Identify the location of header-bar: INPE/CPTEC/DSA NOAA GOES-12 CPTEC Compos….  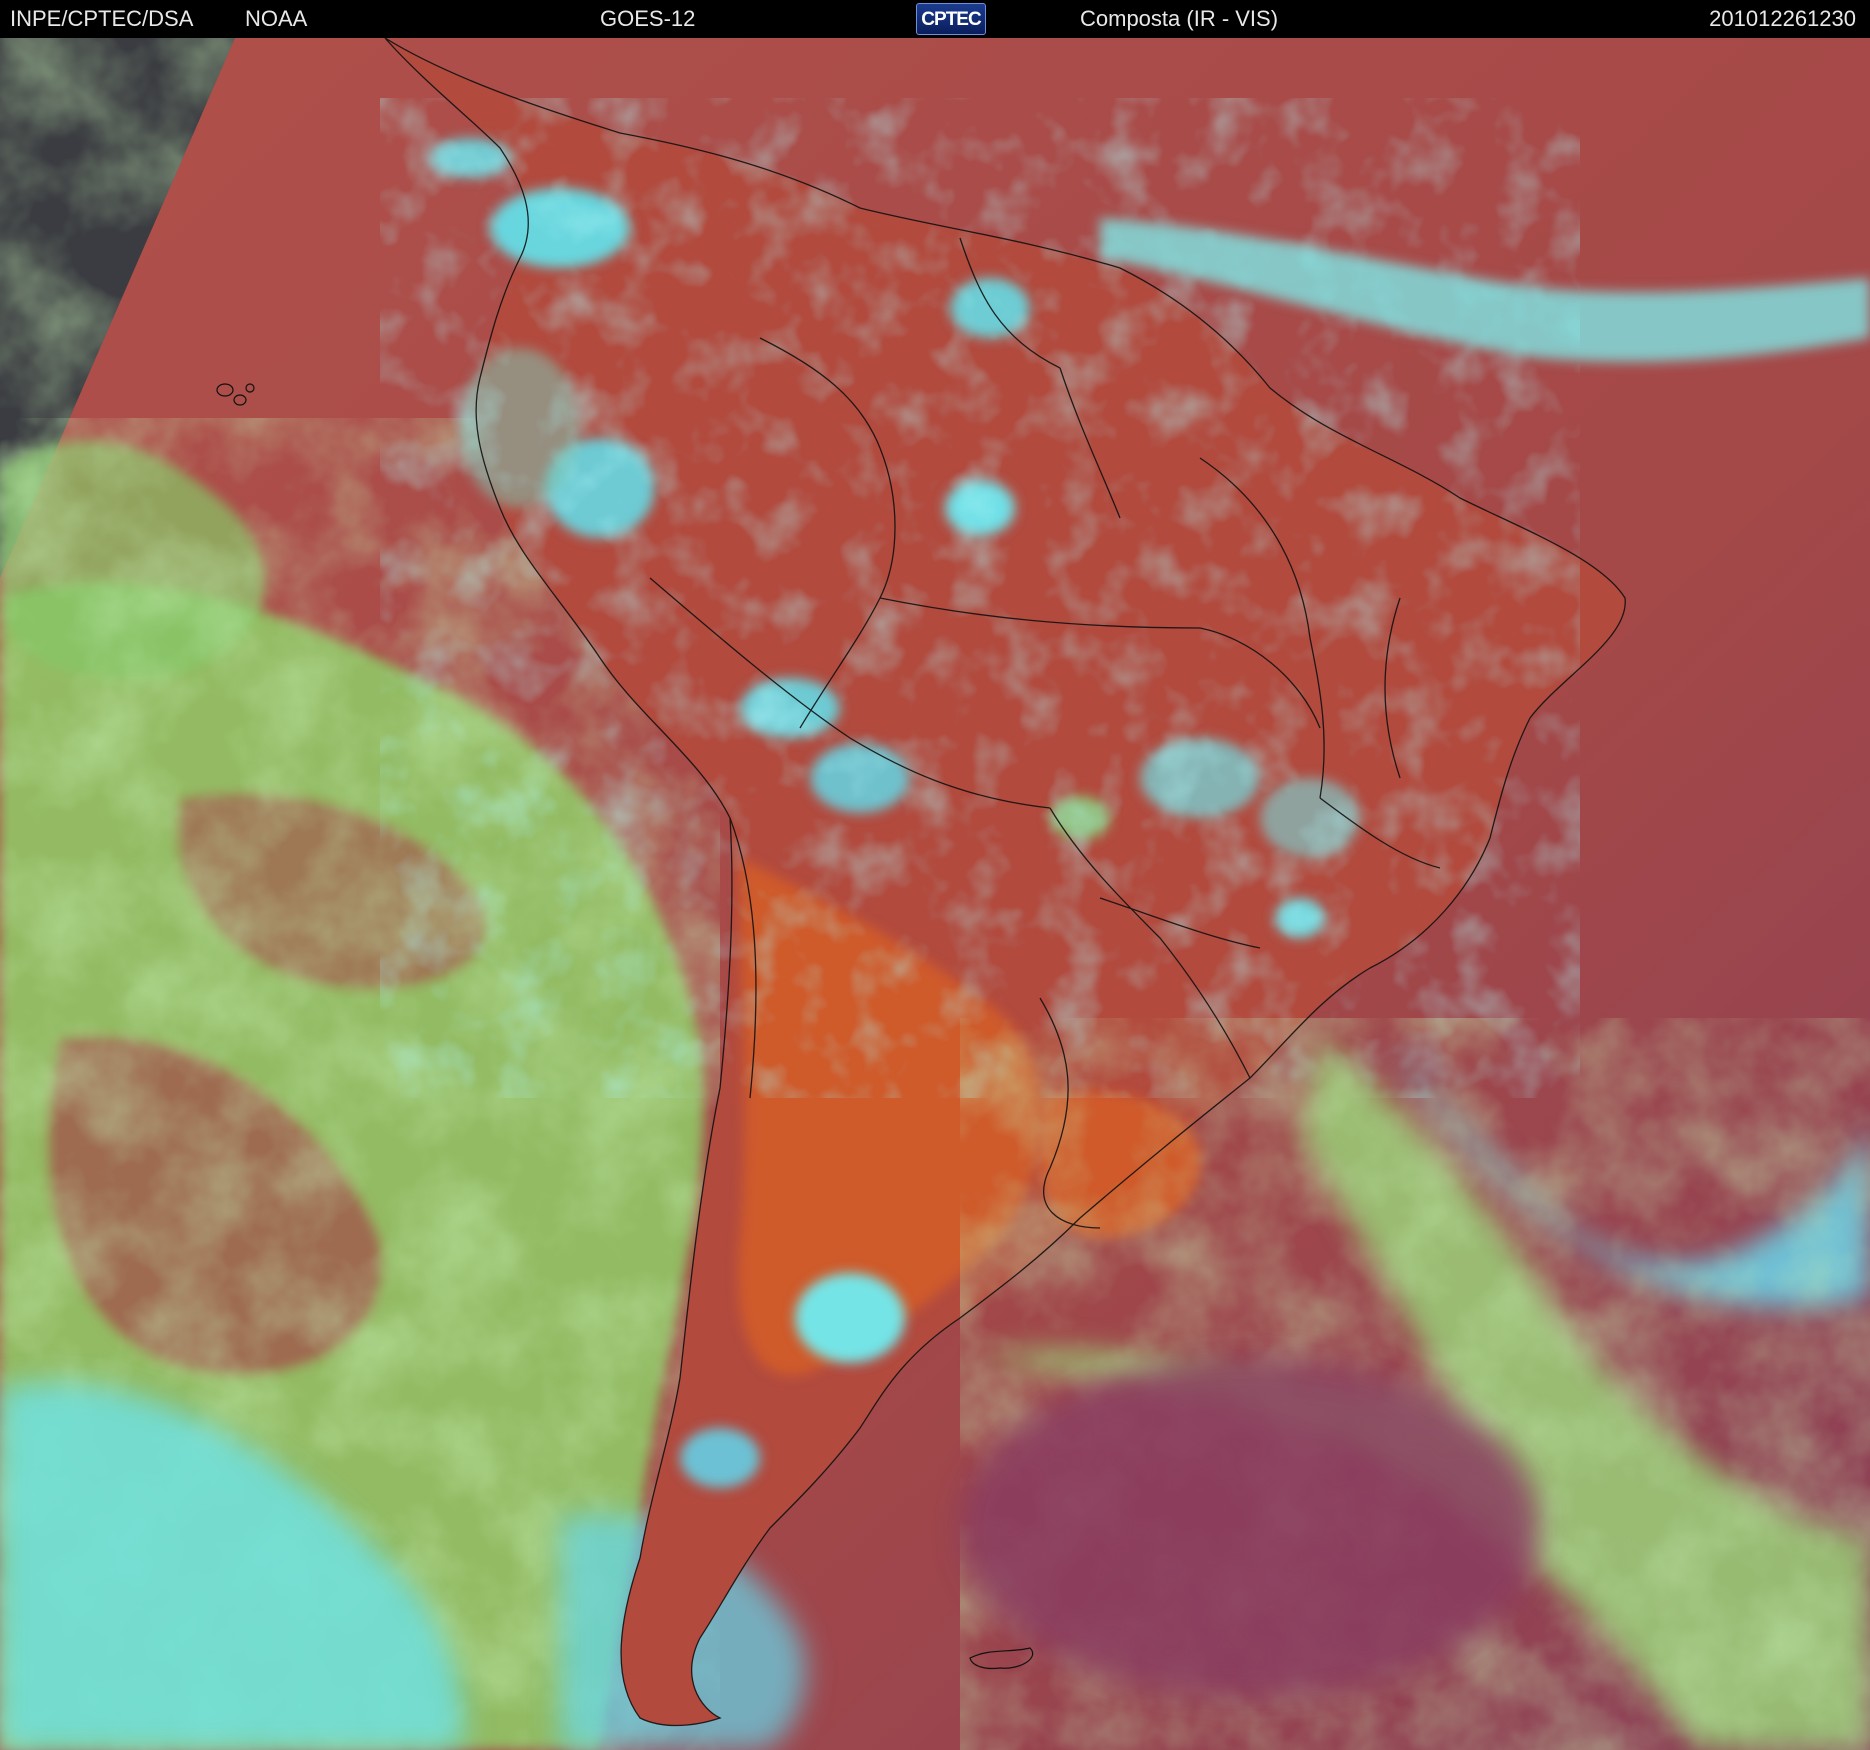
(935, 19).